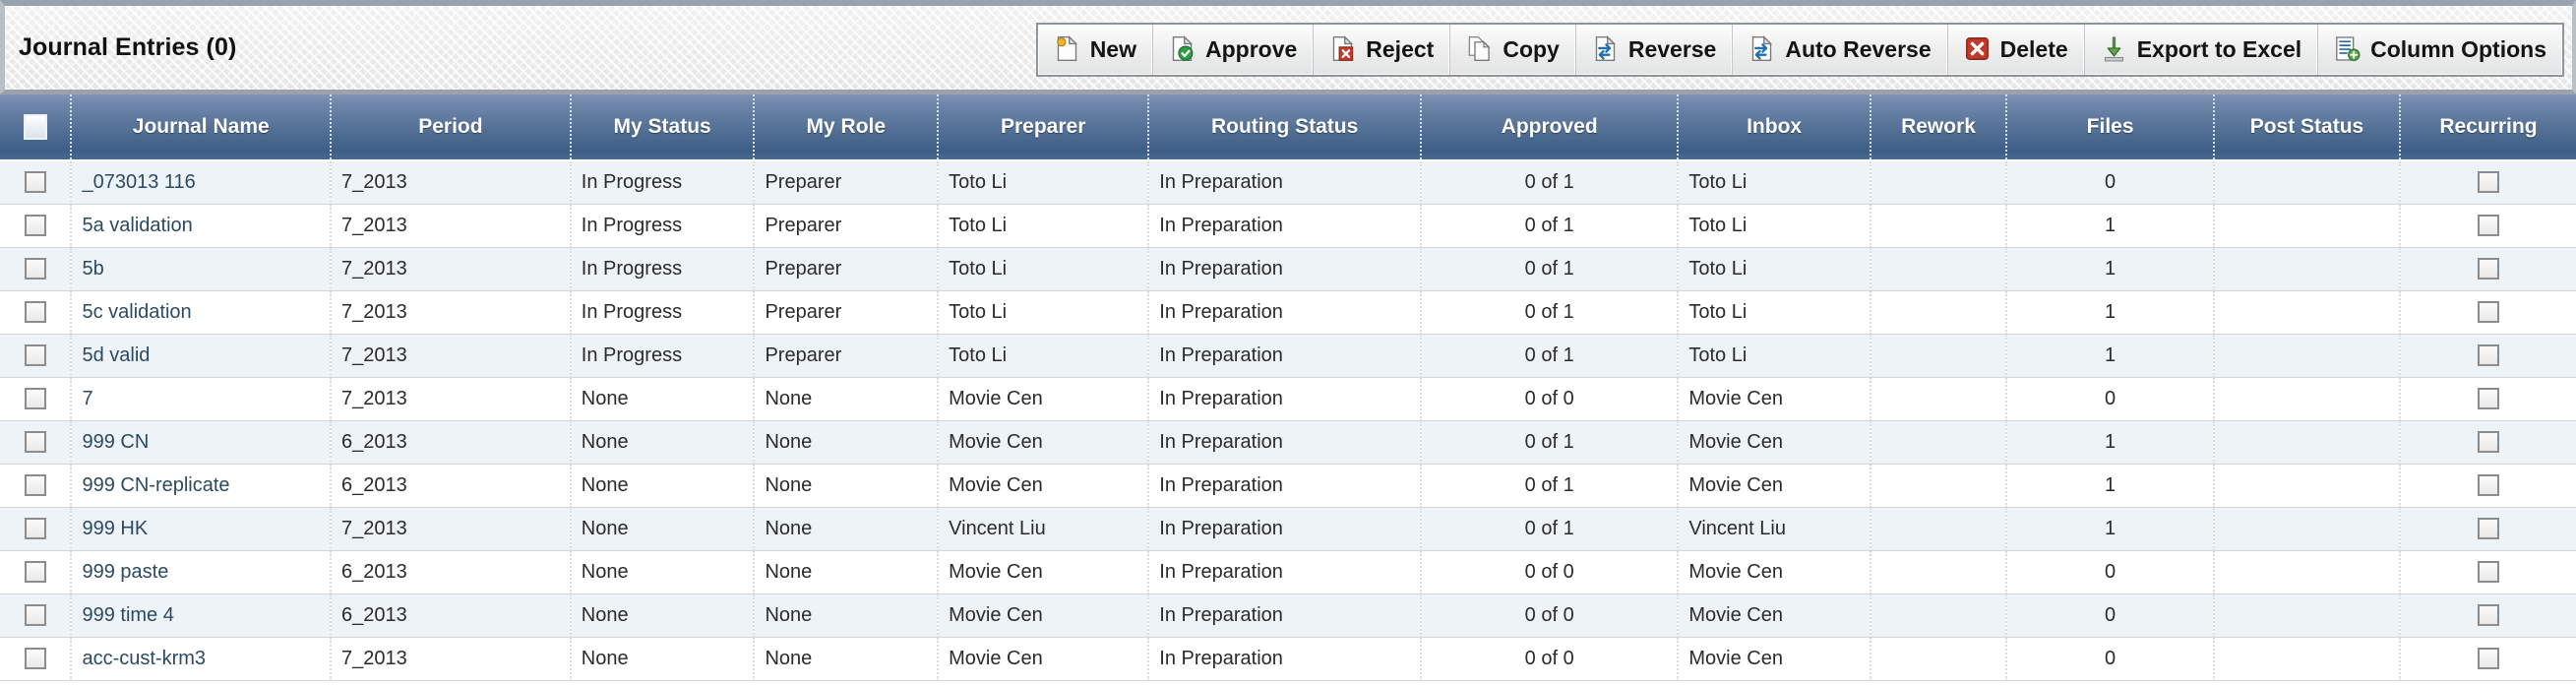 This screenshot has height=687, width=2576. Describe the element at coordinates (1342, 49) in the screenshot. I see `reject-document-icon` at that location.